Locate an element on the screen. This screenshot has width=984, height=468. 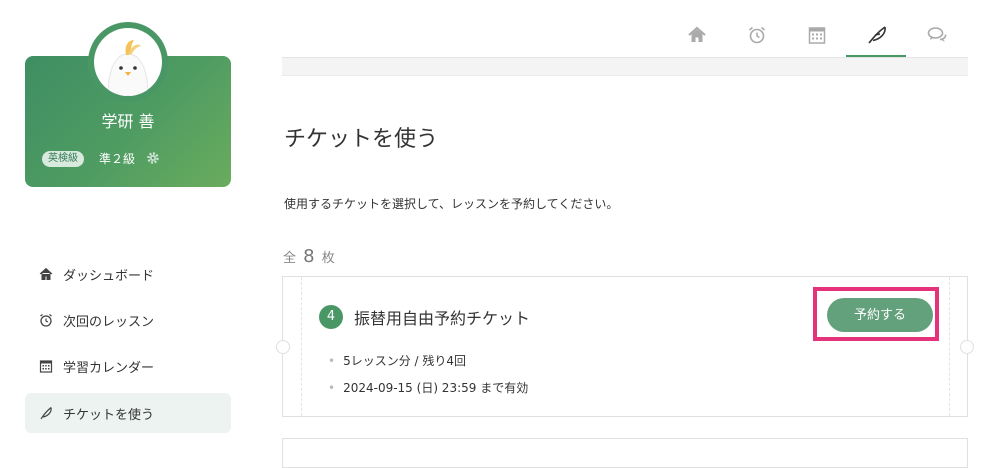
page-description: 使用するチケットを選択して、レッスンを予約してください。 is located at coordinates (451, 204).